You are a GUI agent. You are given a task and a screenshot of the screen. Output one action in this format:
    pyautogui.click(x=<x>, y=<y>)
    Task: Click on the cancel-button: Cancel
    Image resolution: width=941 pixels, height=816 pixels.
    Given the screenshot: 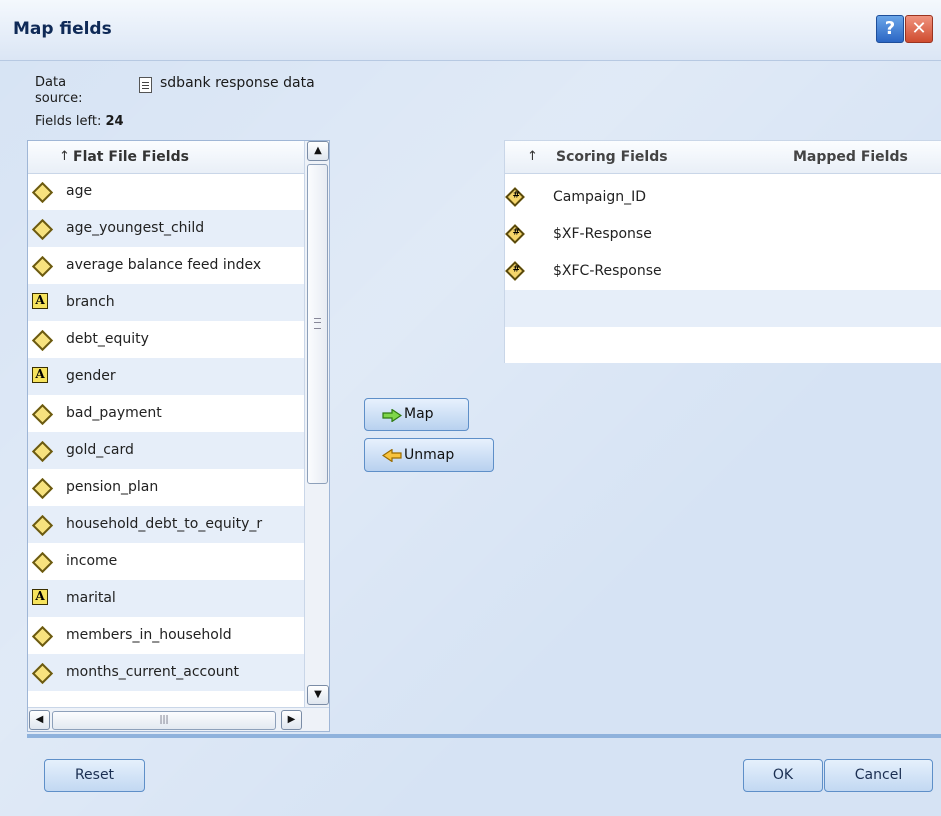 What is the action you would take?
    pyautogui.click(x=878, y=775)
    